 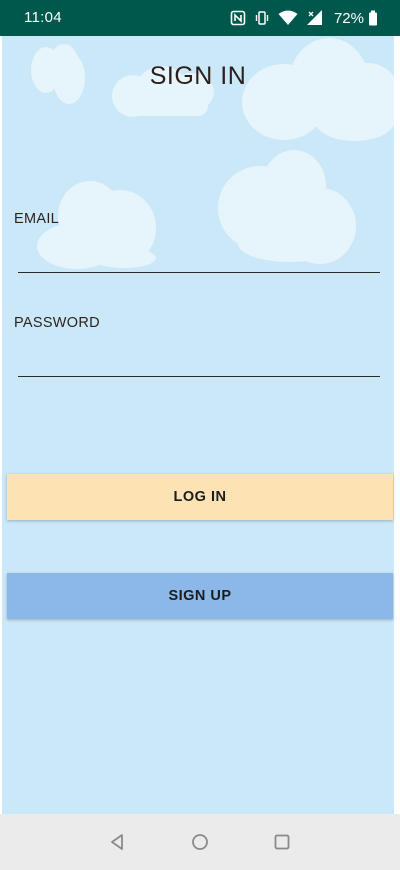 What do you see at coordinates (57, 323) in the screenshot?
I see `password-label: PASSWORD` at bounding box center [57, 323].